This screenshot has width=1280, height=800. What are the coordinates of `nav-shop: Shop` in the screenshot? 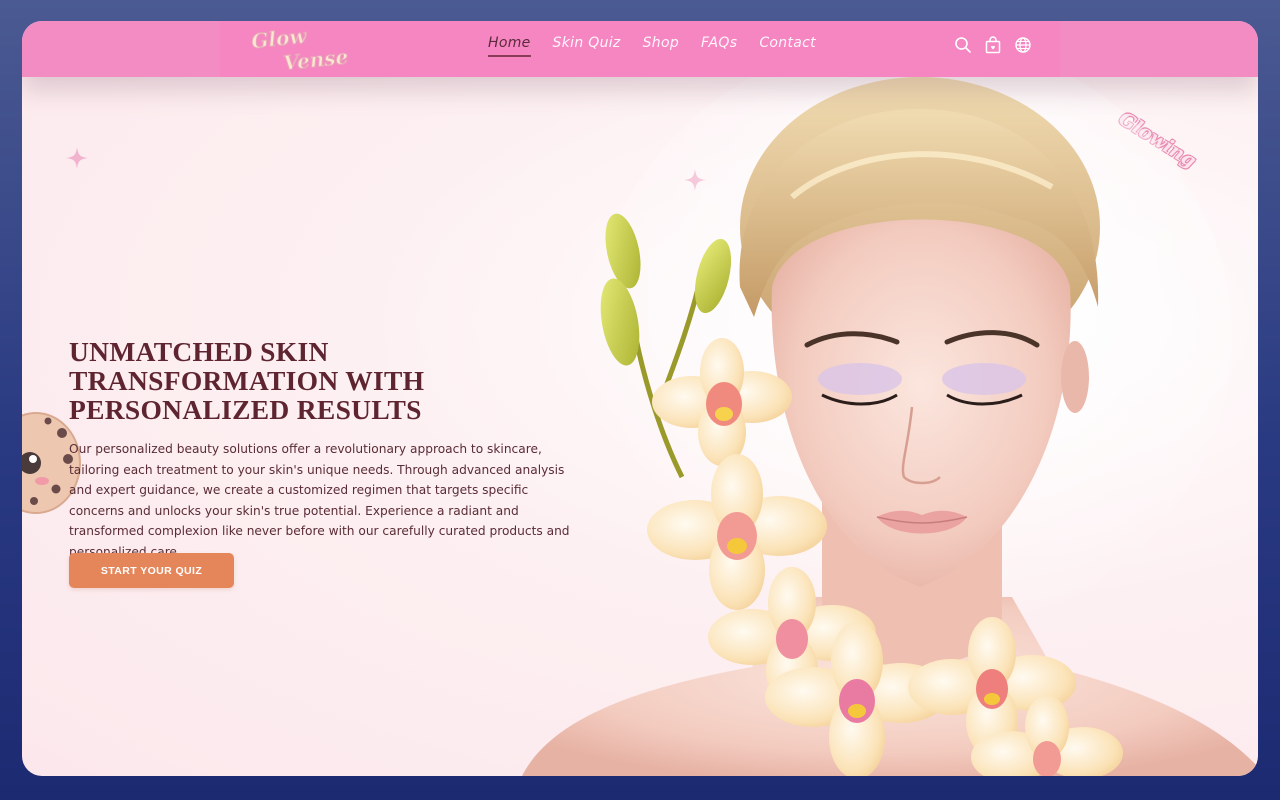 It's located at (661, 46).